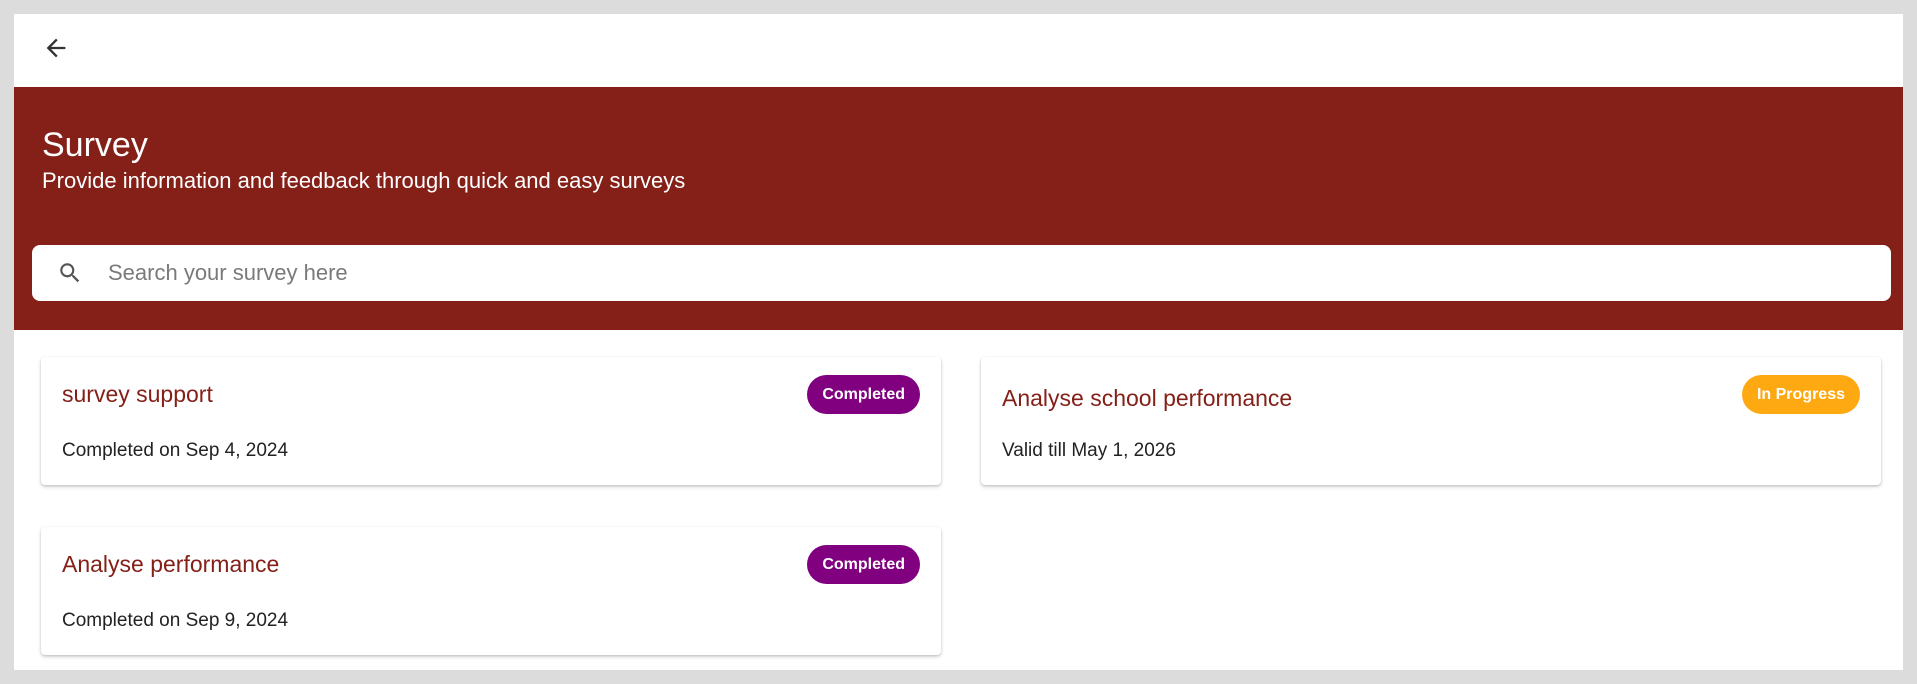 The width and height of the screenshot is (1917, 684). I want to click on search-input, so click(998, 273).